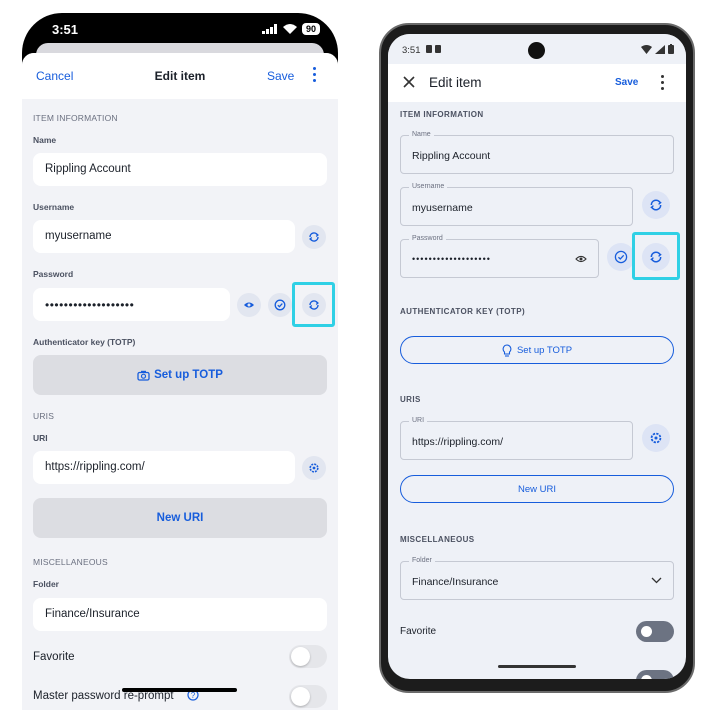  I want to click on reprompt-toggle, so click(308, 696).